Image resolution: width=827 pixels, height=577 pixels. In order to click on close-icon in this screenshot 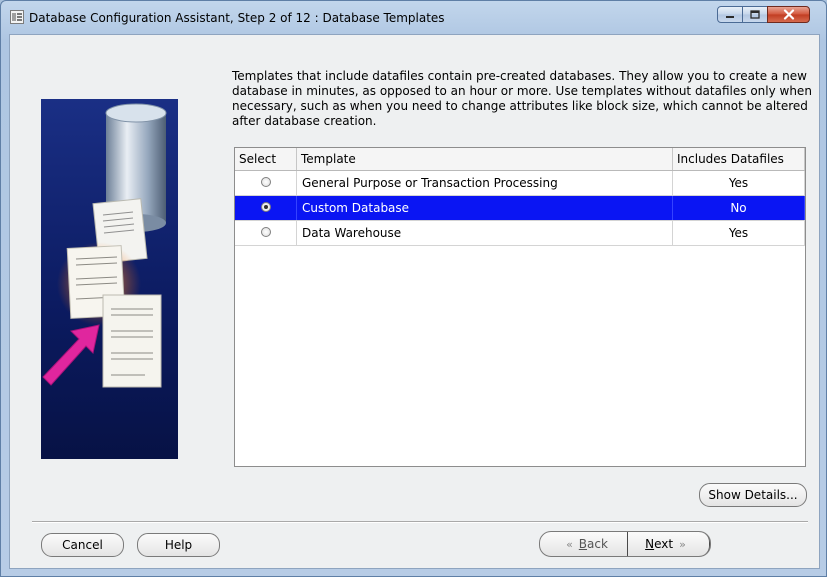, I will do `click(788, 14)`.